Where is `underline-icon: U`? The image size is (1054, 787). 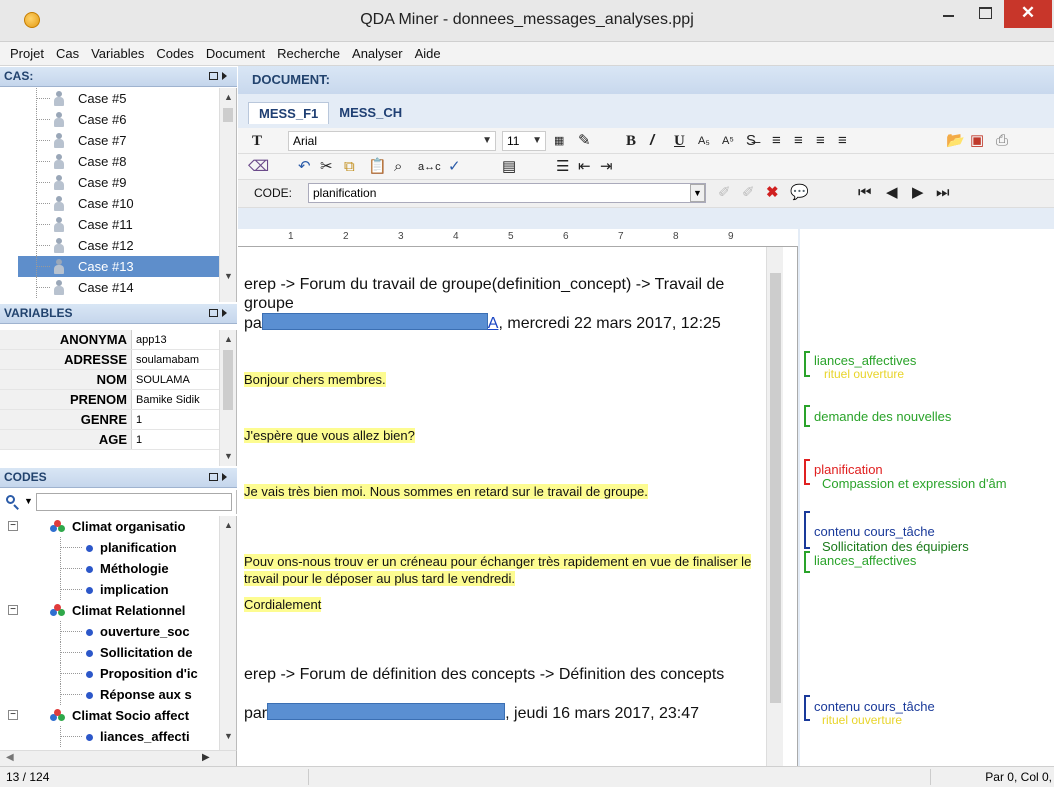 underline-icon: U is located at coordinates (679, 141).